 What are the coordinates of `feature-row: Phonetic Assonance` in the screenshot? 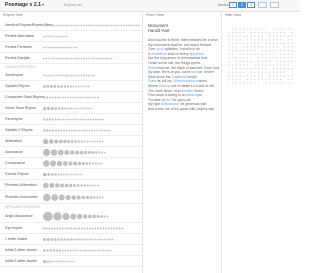 It's located at (71, 197).